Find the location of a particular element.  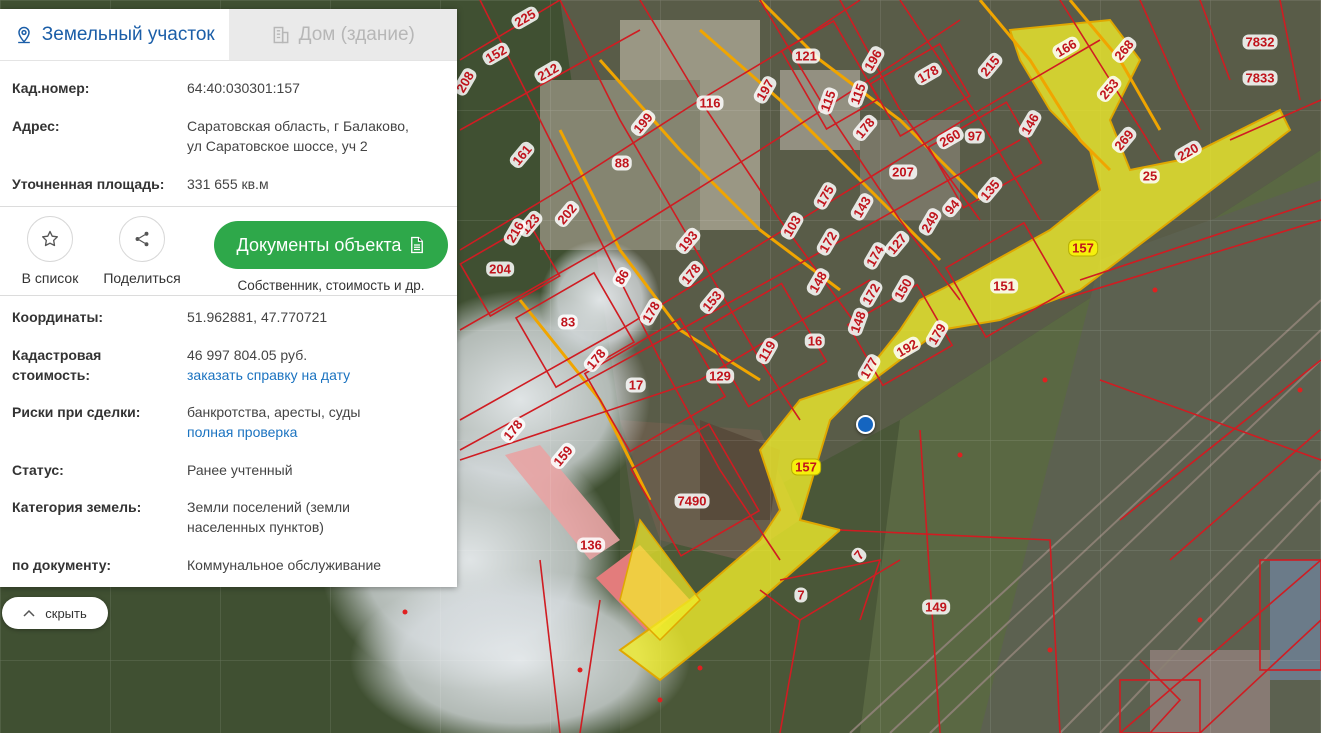

star-icon is located at coordinates (50, 238).